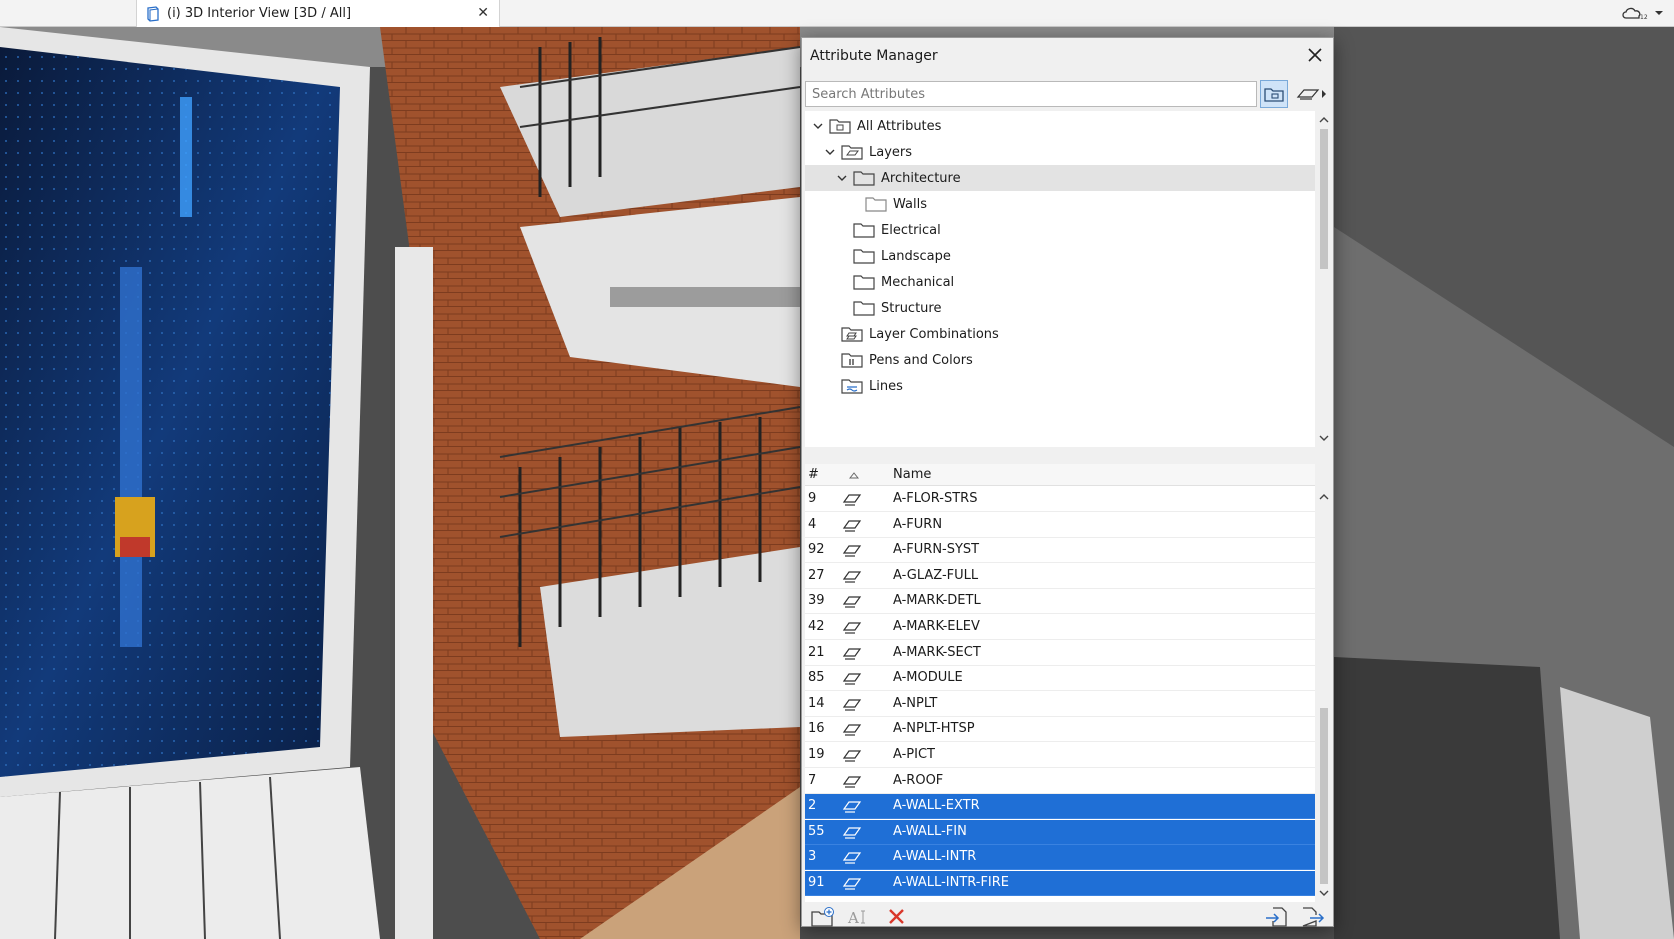 This screenshot has width=1674, height=939. I want to click on row-number: 55, so click(816, 831).